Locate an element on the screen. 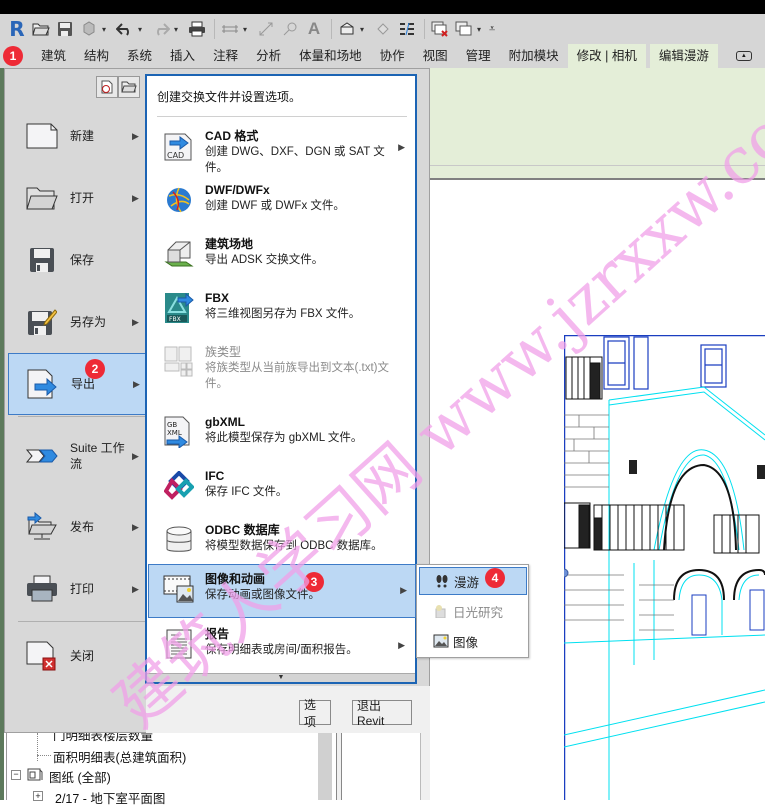  section-icon is located at coordinates (383, 29).